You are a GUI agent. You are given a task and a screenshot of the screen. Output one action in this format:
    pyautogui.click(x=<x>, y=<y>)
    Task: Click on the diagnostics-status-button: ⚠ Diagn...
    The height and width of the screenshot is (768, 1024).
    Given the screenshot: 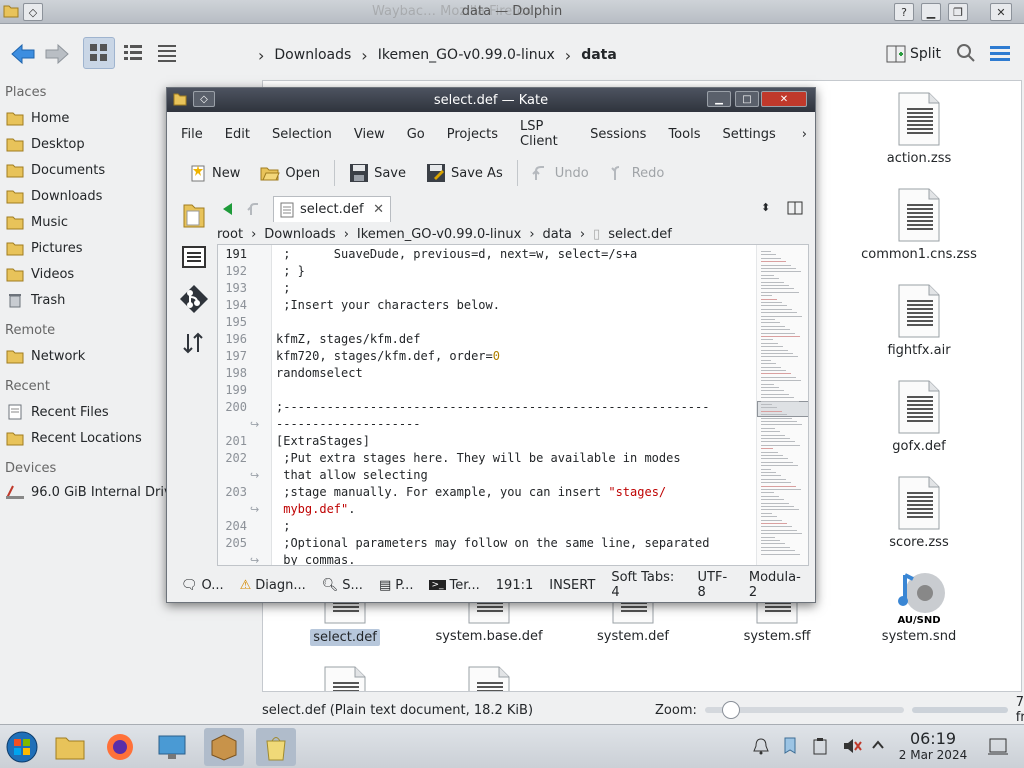 What is the action you would take?
    pyautogui.click(x=273, y=585)
    